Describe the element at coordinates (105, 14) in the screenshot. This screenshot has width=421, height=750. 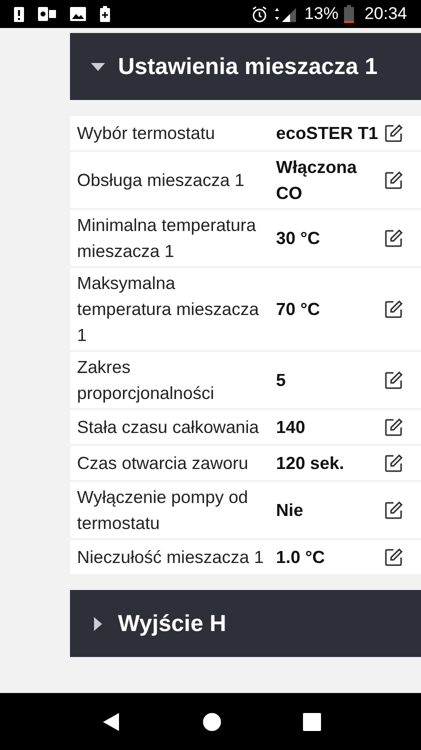
I see `battery-charging-icon` at that location.